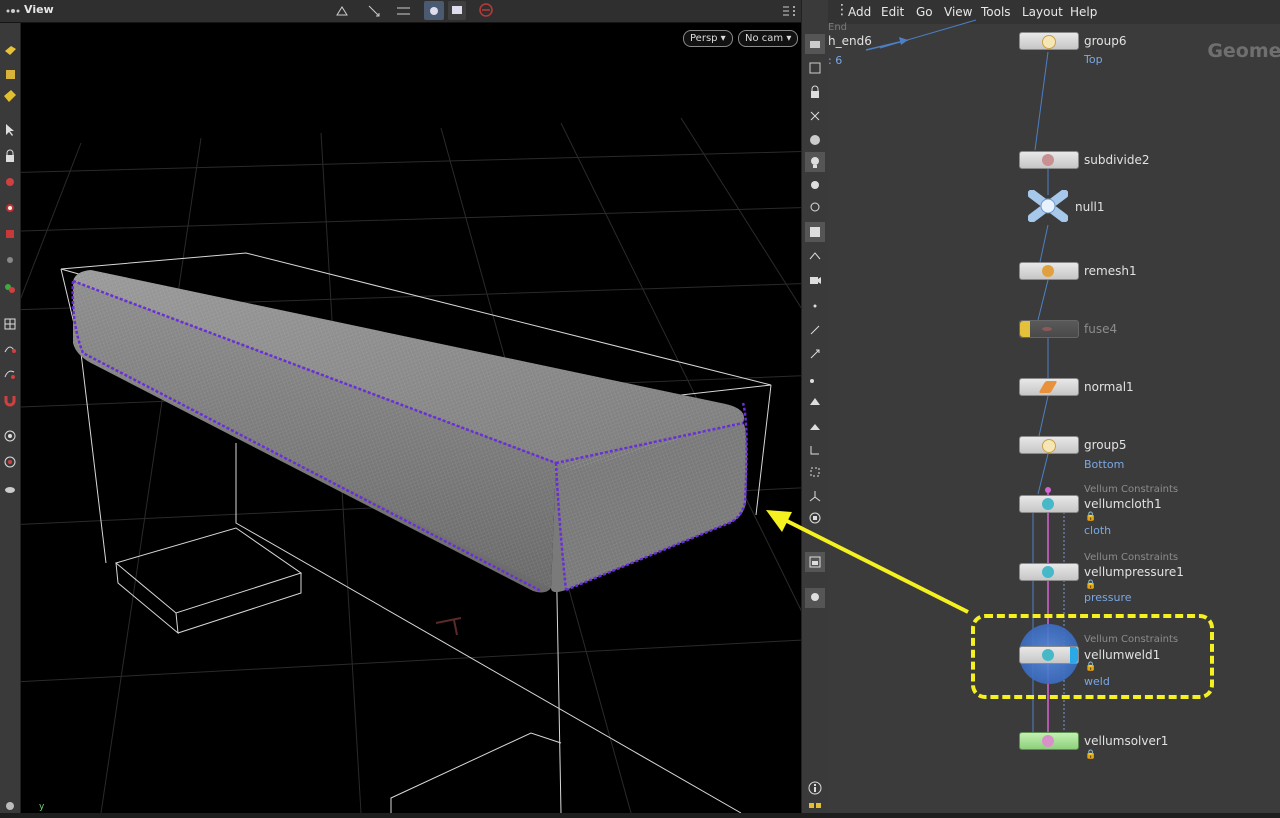  I want to click on camera-icon, so click(815, 280).